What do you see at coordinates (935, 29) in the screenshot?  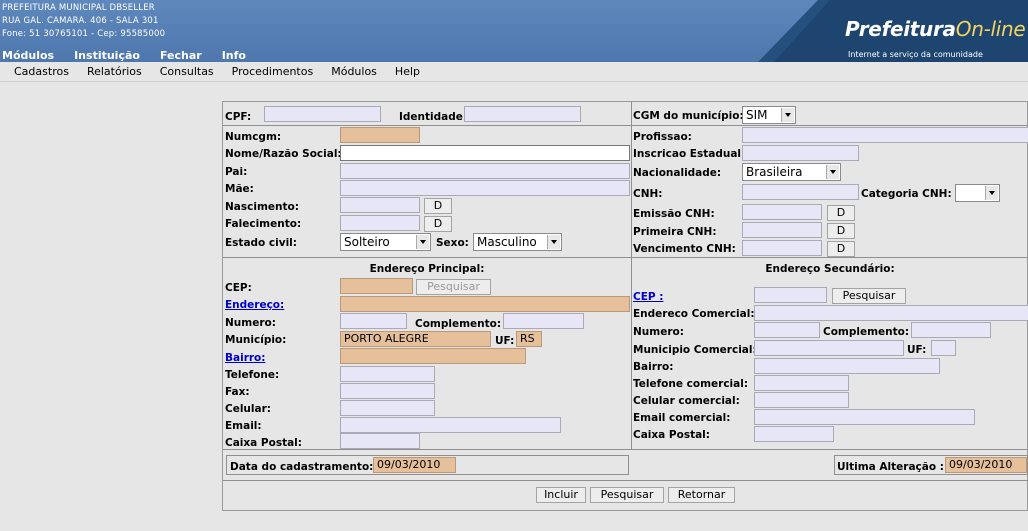 I see `prefeitura-online-logo: PrefeituraOn-line` at bounding box center [935, 29].